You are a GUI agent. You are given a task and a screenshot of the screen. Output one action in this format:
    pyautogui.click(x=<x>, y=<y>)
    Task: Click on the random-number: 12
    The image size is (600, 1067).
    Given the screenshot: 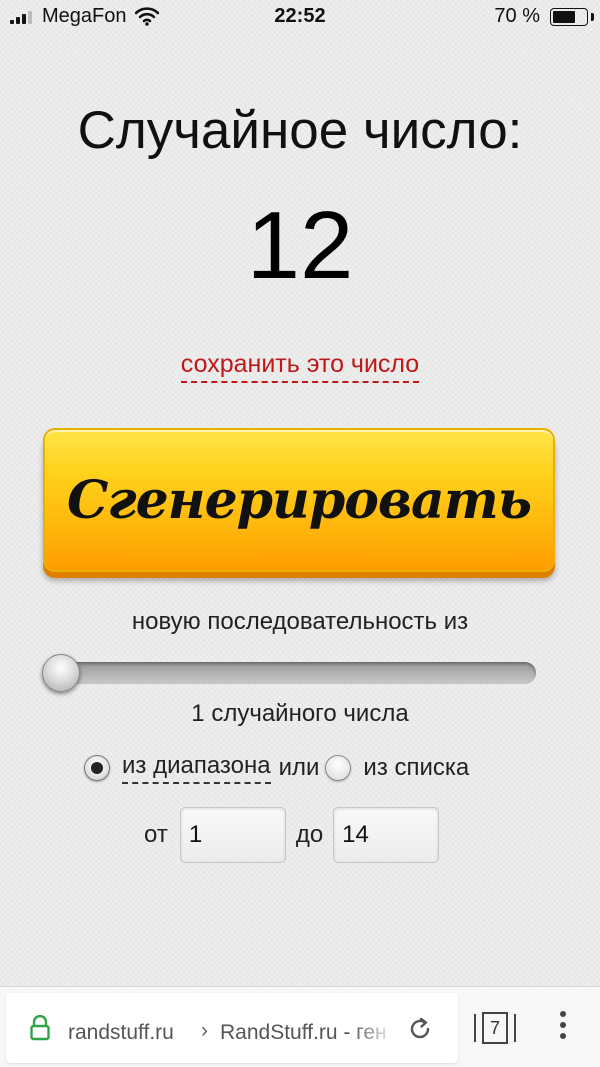 What is the action you would take?
    pyautogui.click(x=300, y=245)
    